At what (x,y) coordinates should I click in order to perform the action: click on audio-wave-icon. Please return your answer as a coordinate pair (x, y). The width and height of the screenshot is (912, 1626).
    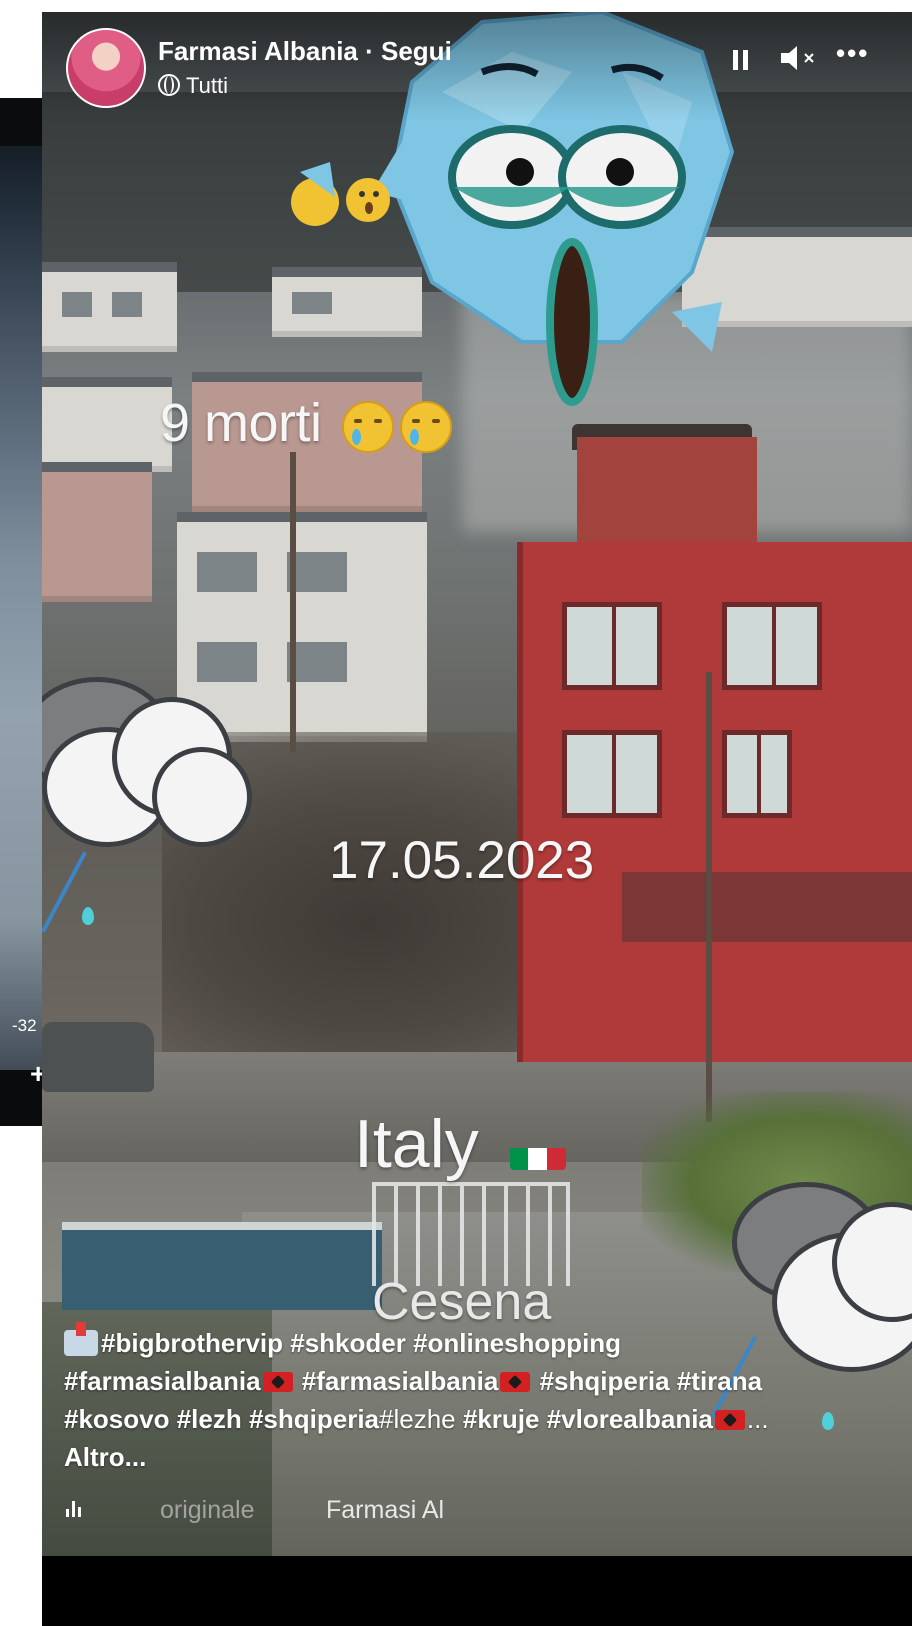
    Looking at the image, I should click on (75, 1510).